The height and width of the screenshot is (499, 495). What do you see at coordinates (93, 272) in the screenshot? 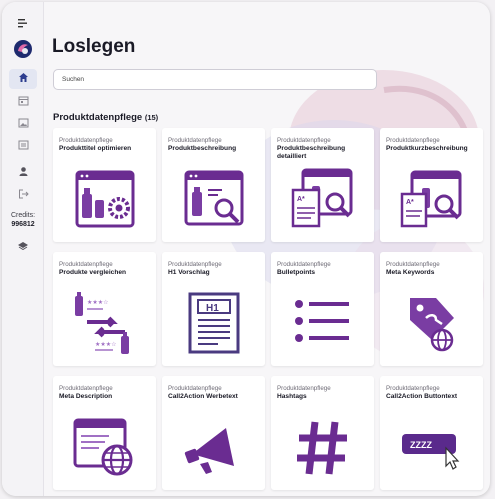
I see `card-title: Produkte vergleichen` at bounding box center [93, 272].